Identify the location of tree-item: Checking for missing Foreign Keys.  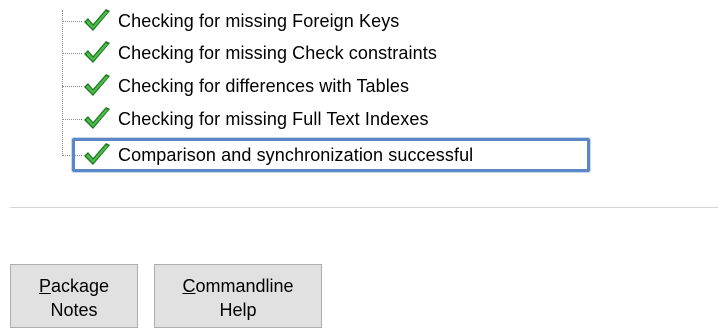
(230, 21).